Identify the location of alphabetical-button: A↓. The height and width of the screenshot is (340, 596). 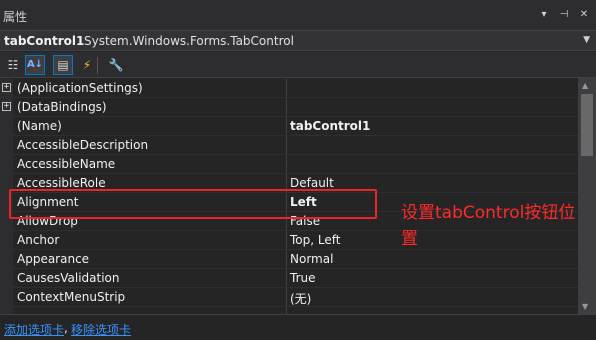
(35, 65).